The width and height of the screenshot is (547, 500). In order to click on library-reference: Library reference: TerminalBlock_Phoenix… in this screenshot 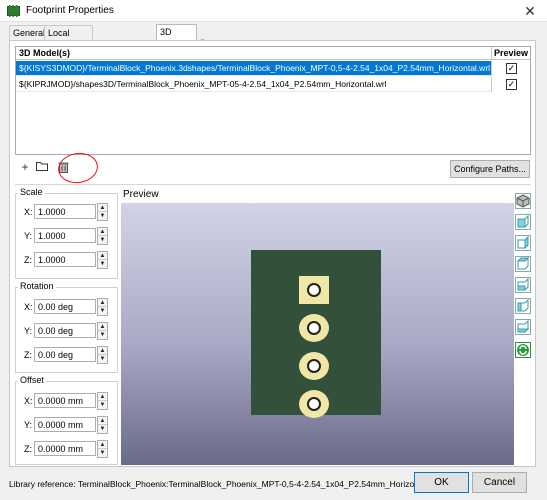, I will do `click(218, 484)`.